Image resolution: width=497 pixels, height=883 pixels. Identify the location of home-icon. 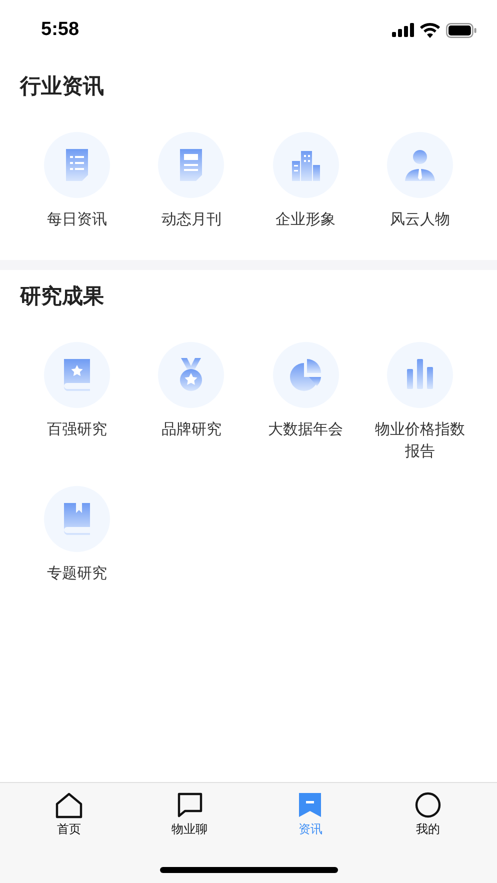
(69, 805).